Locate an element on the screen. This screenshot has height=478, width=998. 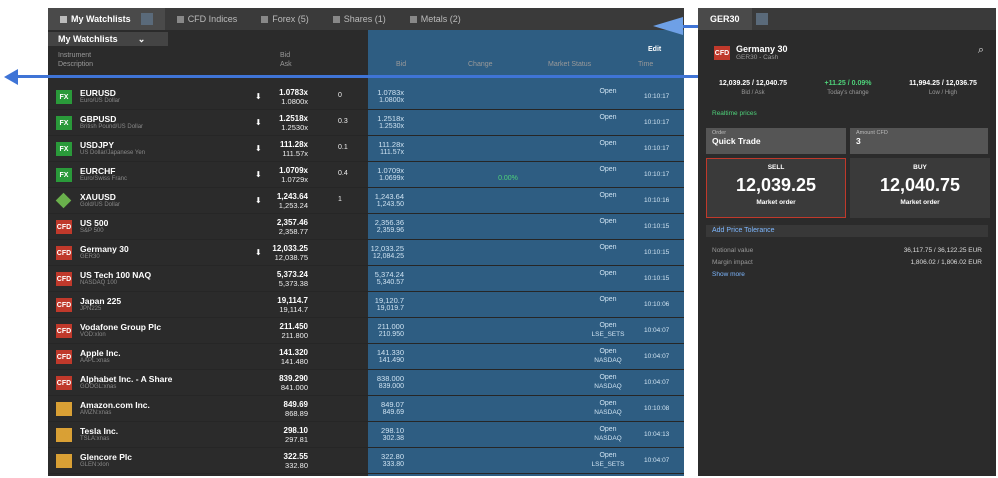
close-tab-icon is located at coordinates (761, 19).